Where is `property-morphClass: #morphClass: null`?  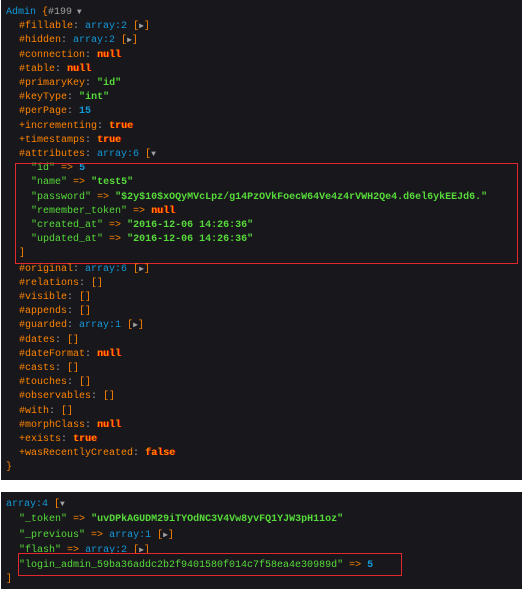 property-morphClass: #morphClass: null is located at coordinates (70, 426).